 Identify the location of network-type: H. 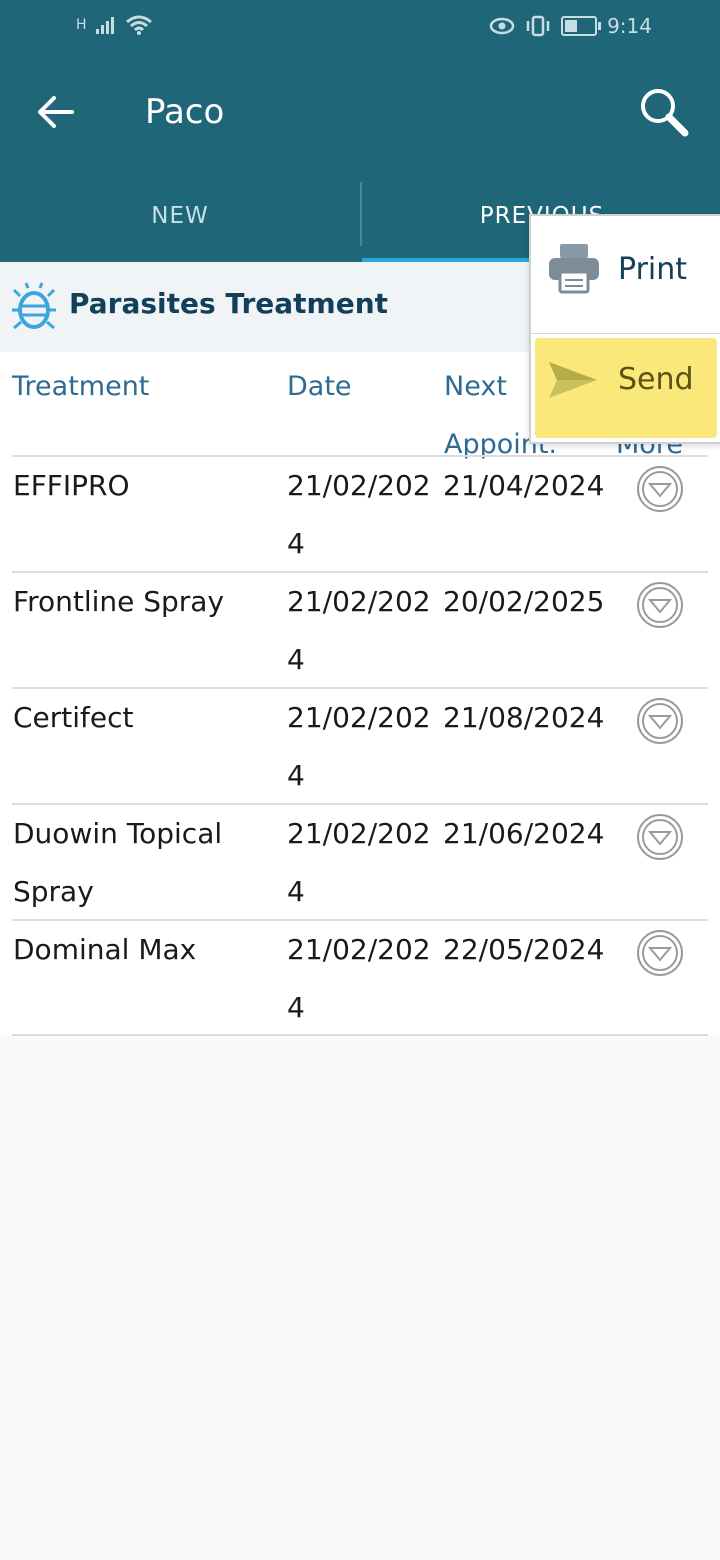
(81, 25).